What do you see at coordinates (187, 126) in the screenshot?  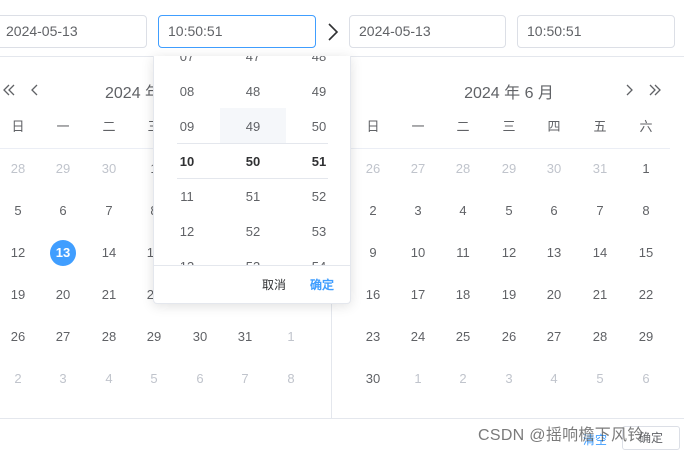 I see `time-option: 09` at bounding box center [187, 126].